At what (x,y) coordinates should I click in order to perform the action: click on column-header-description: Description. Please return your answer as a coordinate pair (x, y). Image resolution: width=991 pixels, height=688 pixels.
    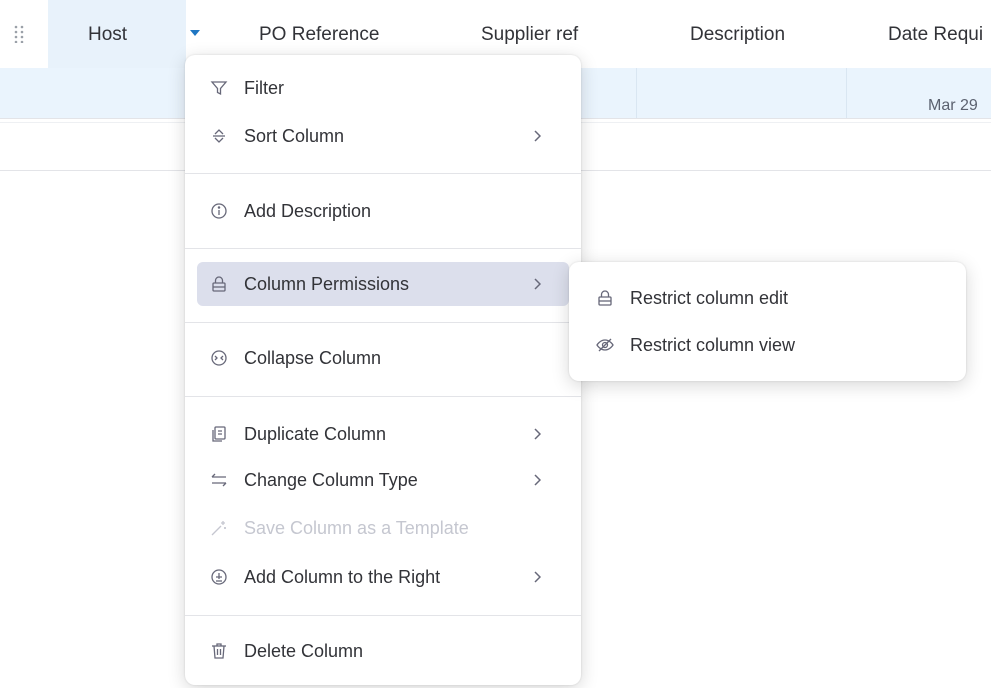
    Looking at the image, I should click on (737, 35).